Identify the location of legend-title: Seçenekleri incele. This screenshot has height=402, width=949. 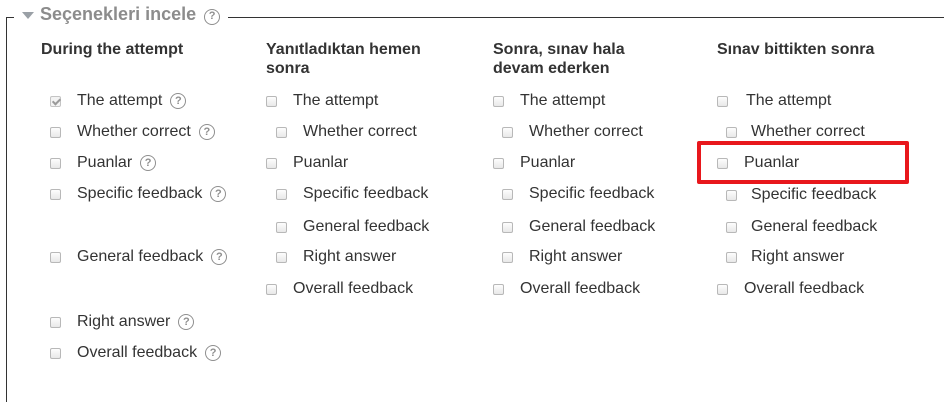
(118, 14).